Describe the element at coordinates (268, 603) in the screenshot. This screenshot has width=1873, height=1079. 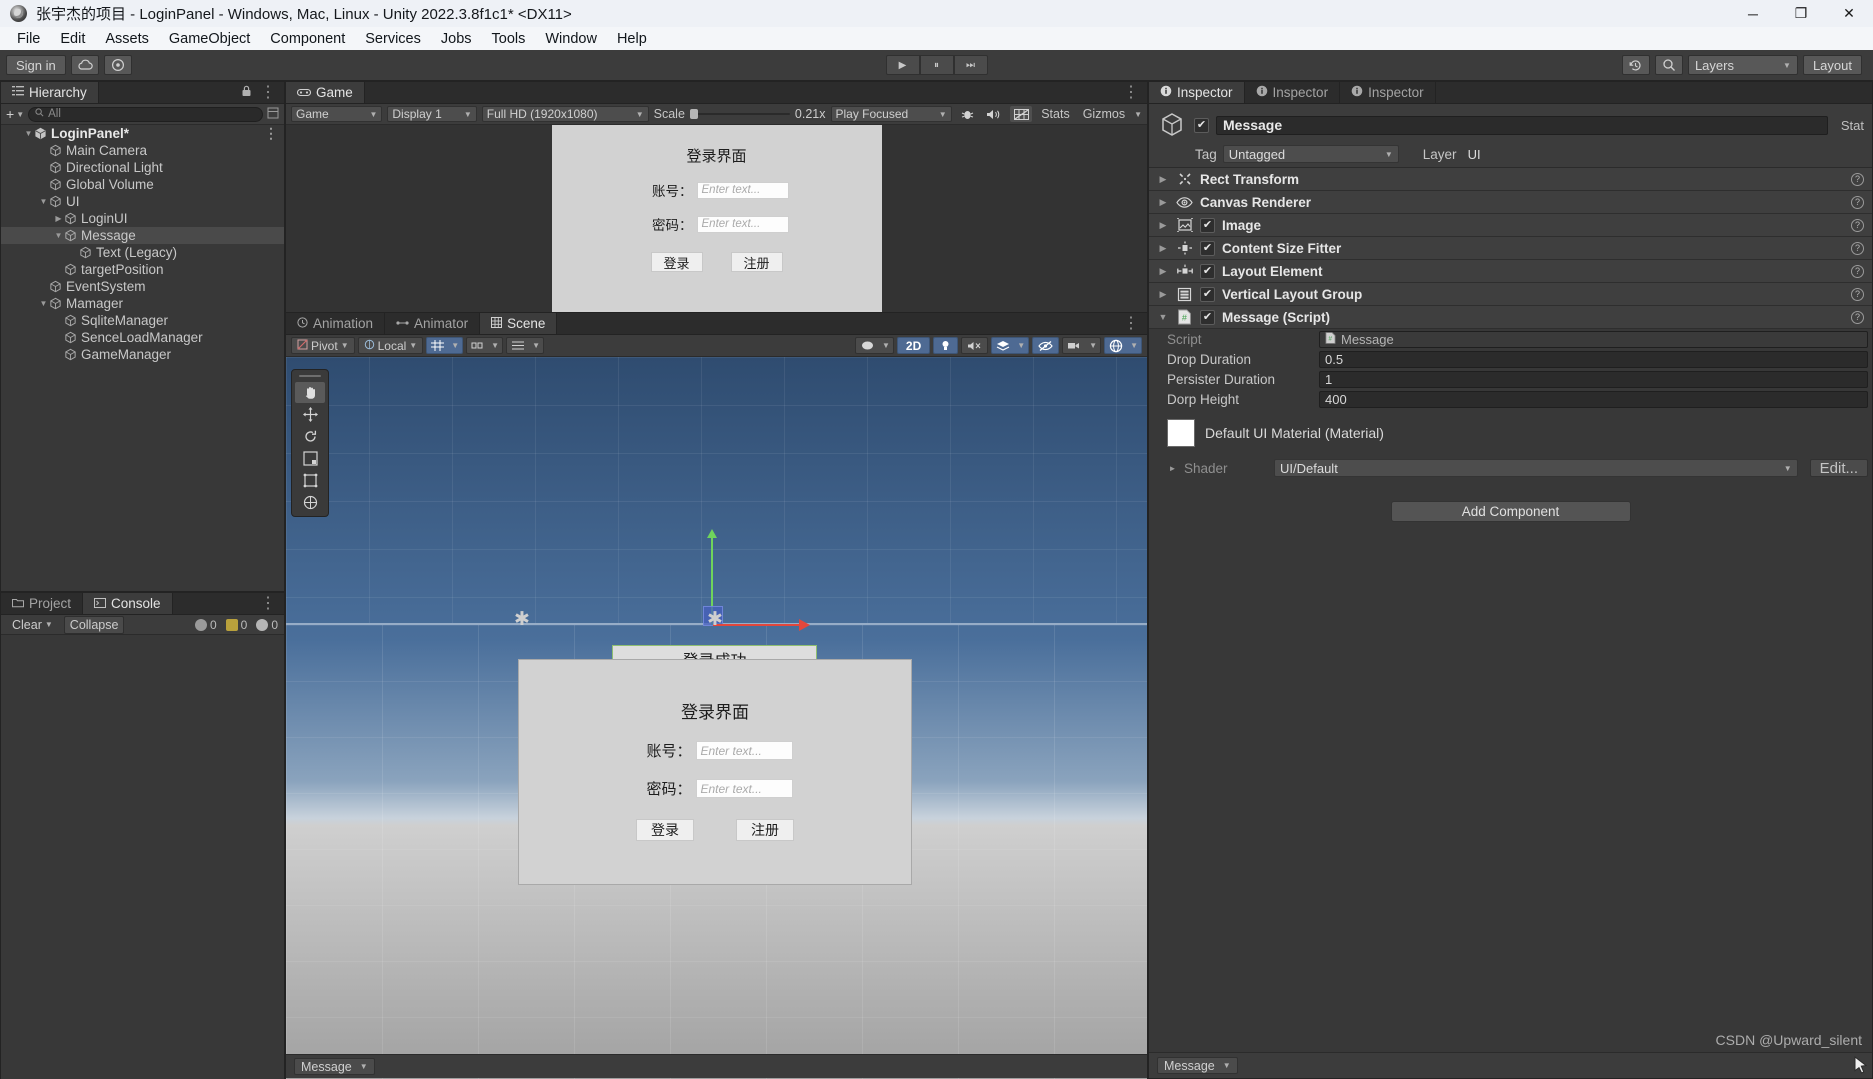
I see `console-menu-icon: ⋮` at that location.